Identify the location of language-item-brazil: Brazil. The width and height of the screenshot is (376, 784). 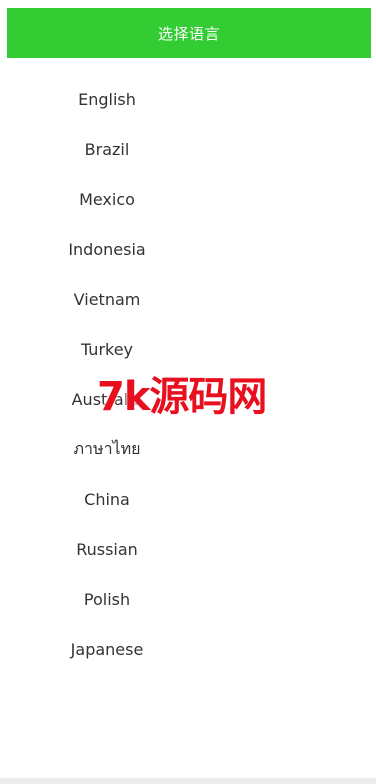
(107, 149).